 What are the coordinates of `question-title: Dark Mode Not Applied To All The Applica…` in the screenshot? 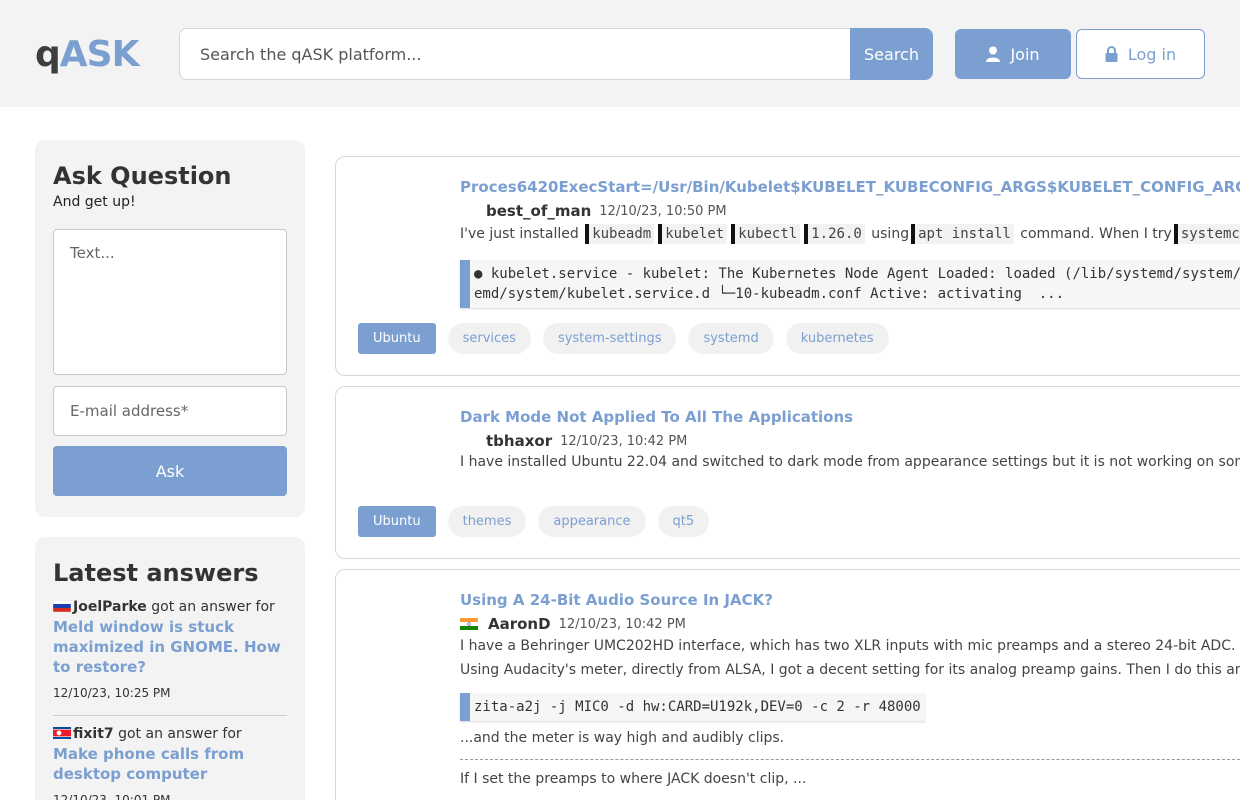 It's located at (656, 417).